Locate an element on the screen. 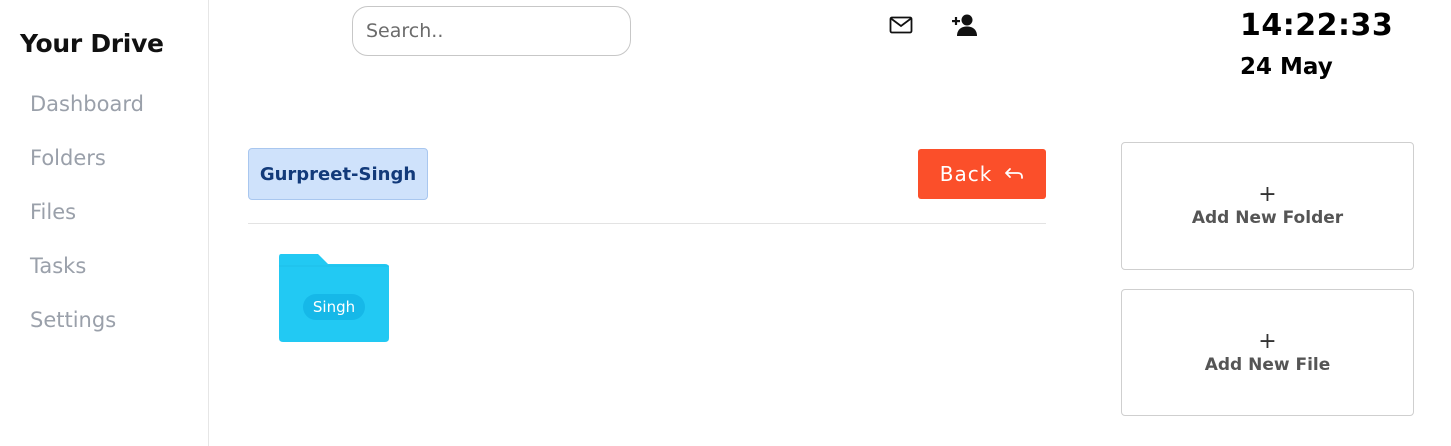  sidebar-item-folders: Folders is located at coordinates (68, 158).